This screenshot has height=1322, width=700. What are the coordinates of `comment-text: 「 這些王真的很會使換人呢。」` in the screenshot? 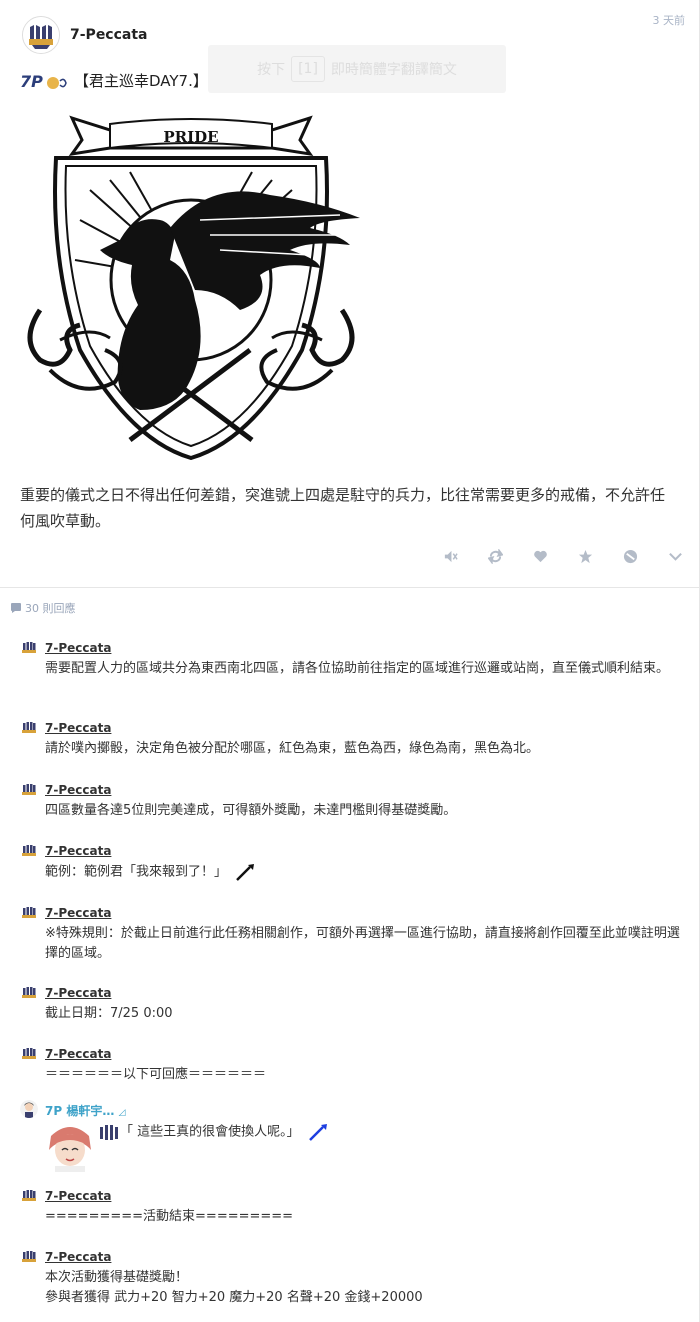 It's located at (210, 1132).